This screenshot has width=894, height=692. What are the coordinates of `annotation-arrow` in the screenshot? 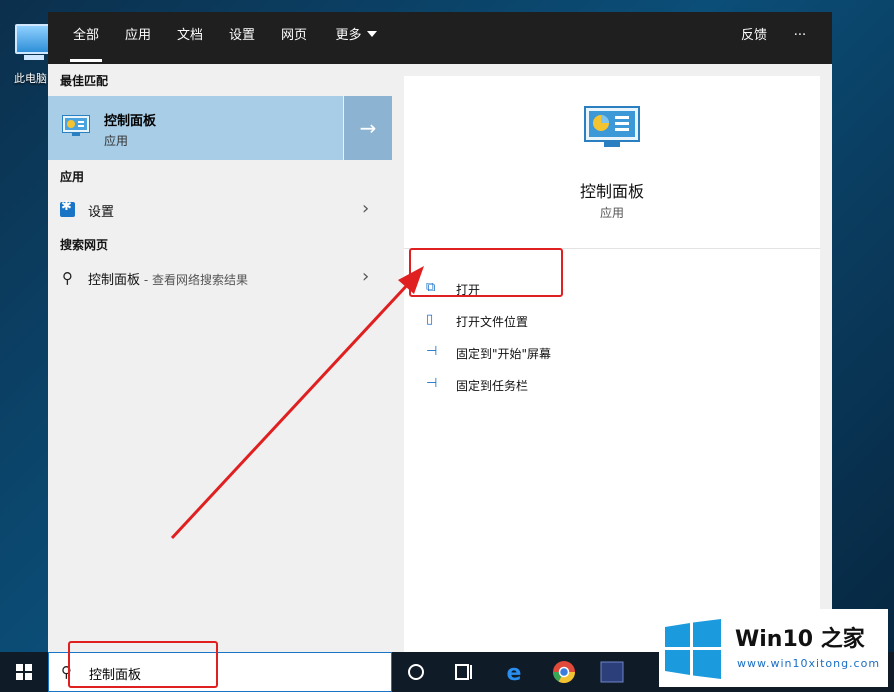 It's located at (297, 403).